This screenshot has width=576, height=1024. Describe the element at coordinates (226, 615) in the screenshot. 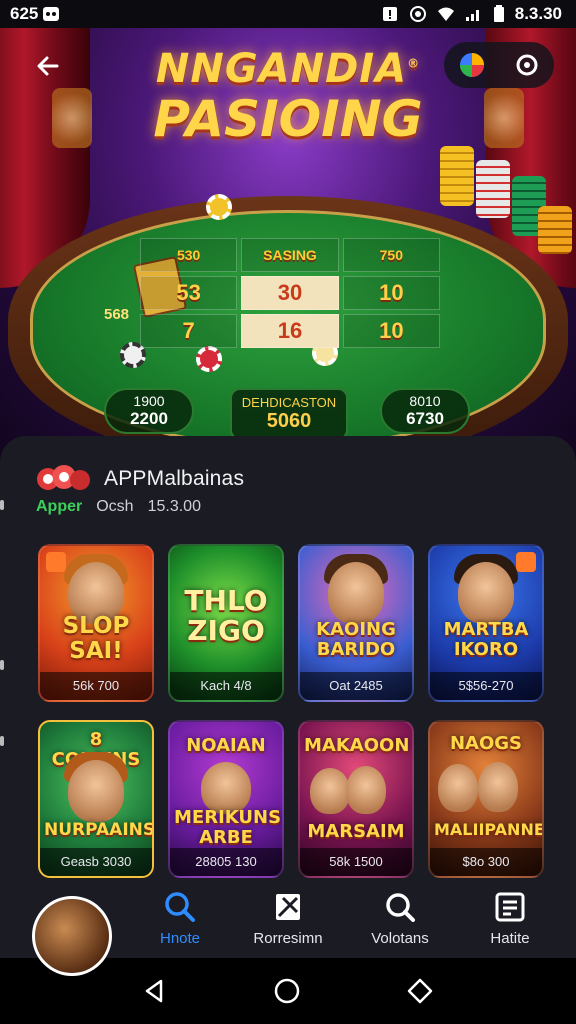

I see `game-title: THLO ZIGO` at that location.